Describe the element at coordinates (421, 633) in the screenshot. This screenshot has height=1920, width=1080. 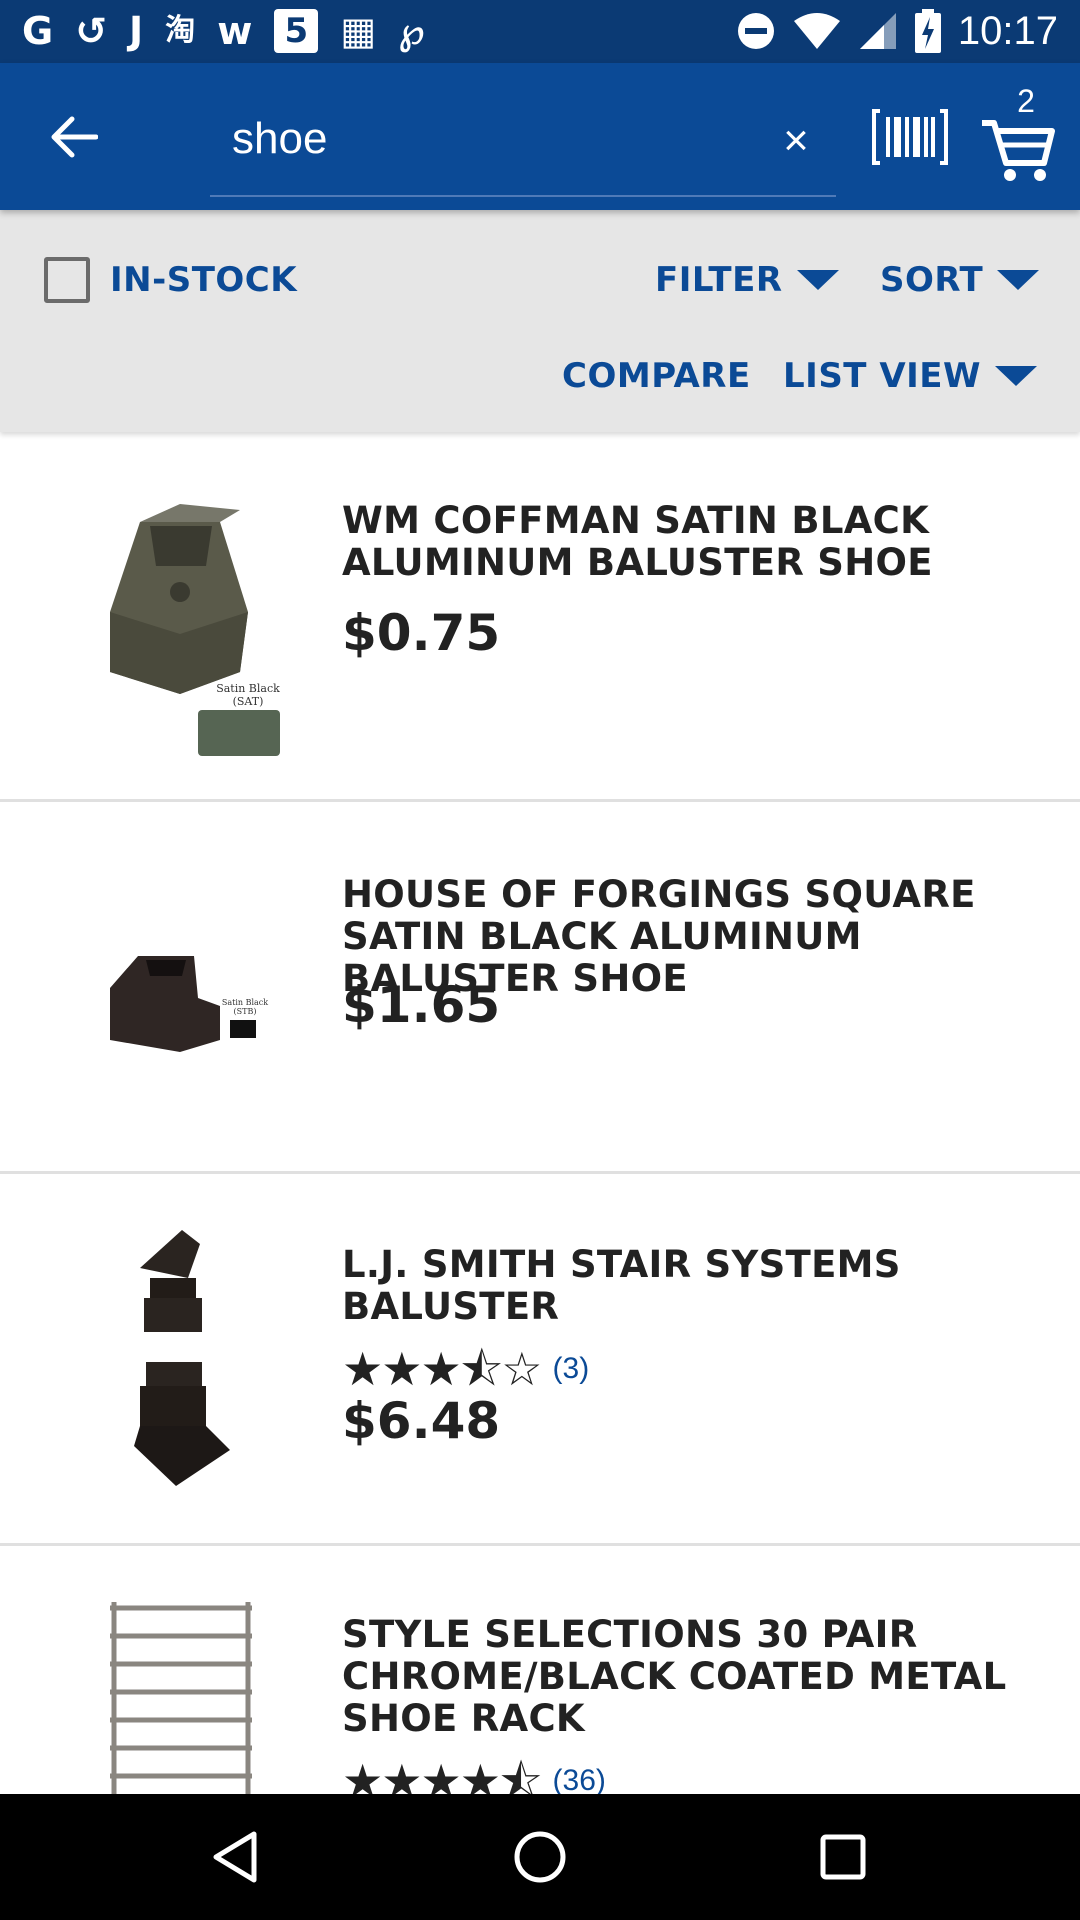
I see `product-price: $0.75` at that location.